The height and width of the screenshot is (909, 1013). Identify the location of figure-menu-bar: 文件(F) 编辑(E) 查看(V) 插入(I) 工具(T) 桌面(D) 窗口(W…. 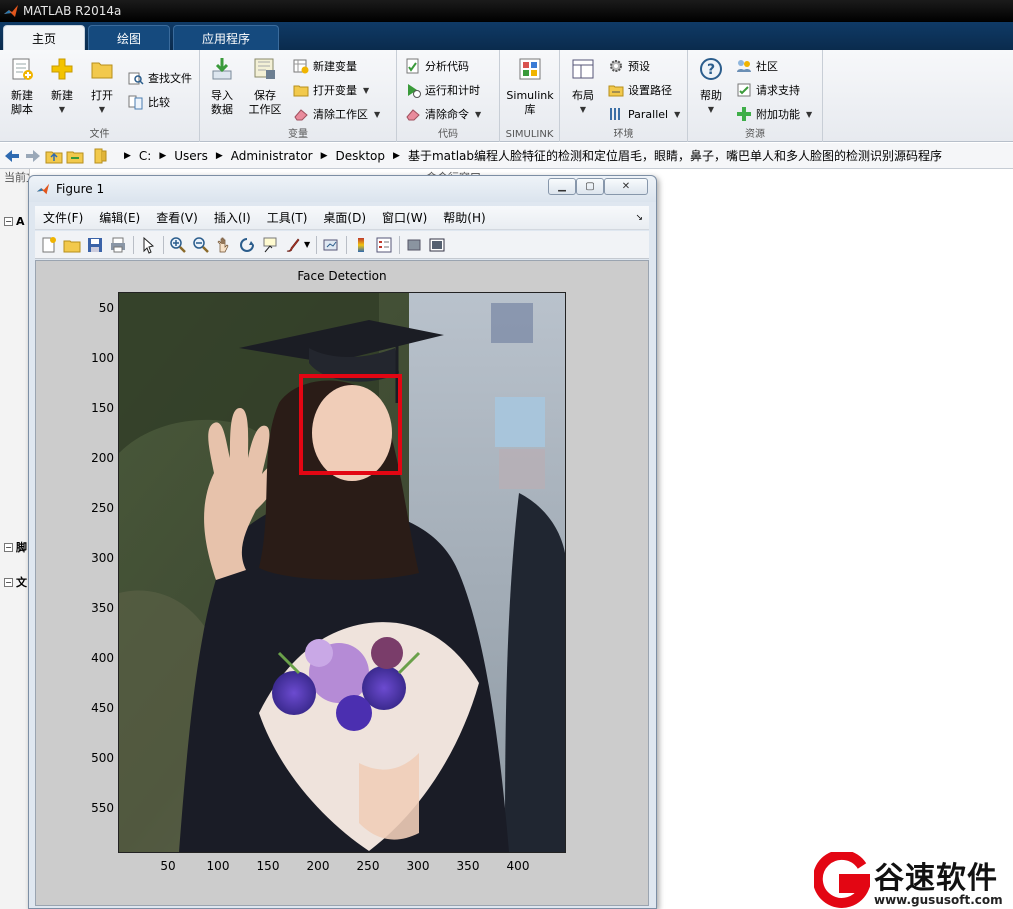
(342, 218).